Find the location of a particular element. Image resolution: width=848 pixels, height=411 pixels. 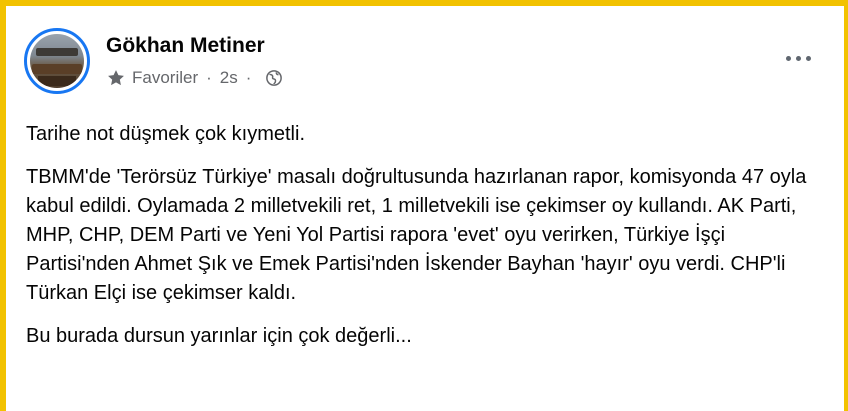

more-options-button is located at coordinates (798, 58).